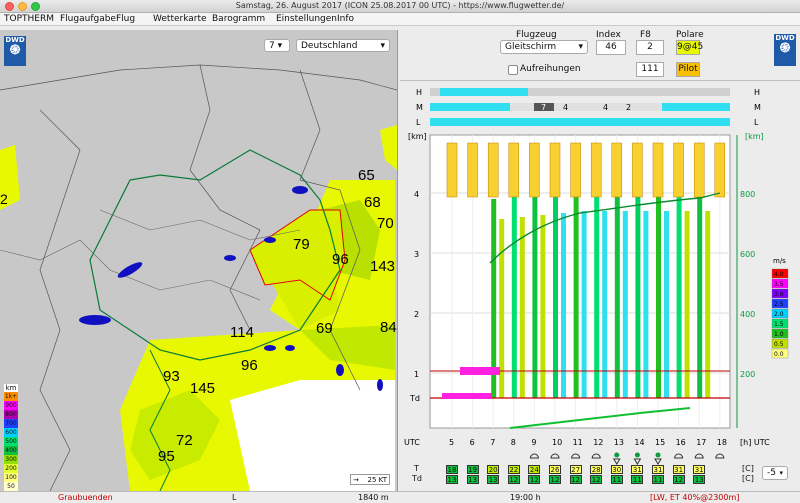 Image resolution: width=800 pixels, height=503 pixels. Describe the element at coordinates (202, 388) in the screenshot. I see `region-value: 145` at that location.